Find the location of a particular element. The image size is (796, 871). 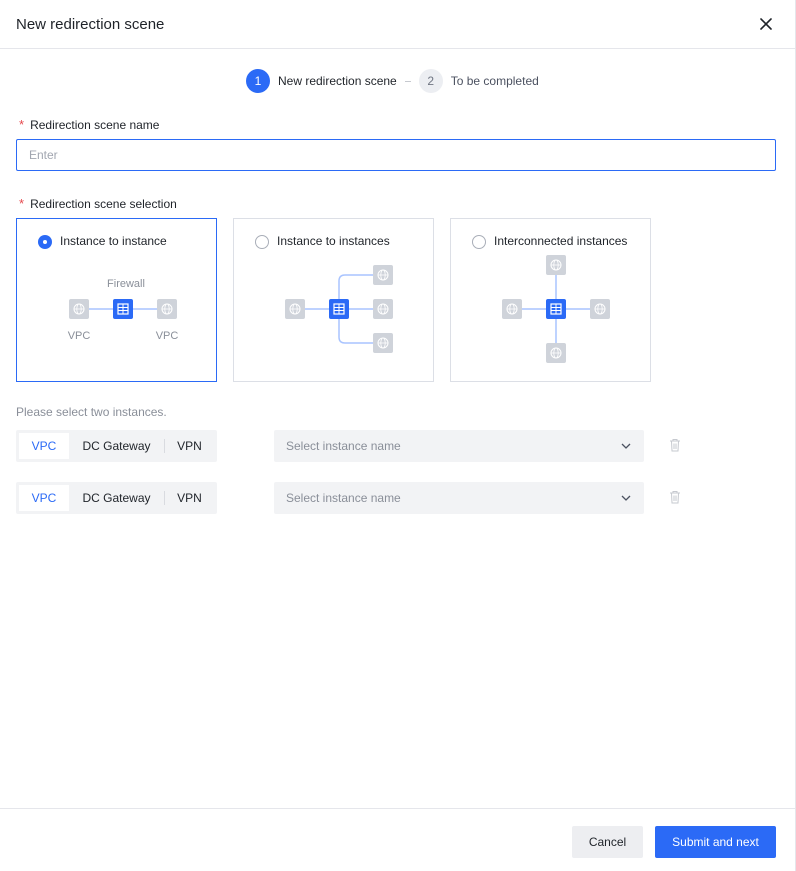

dialog-title: New redirection scene is located at coordinates (90, 24).